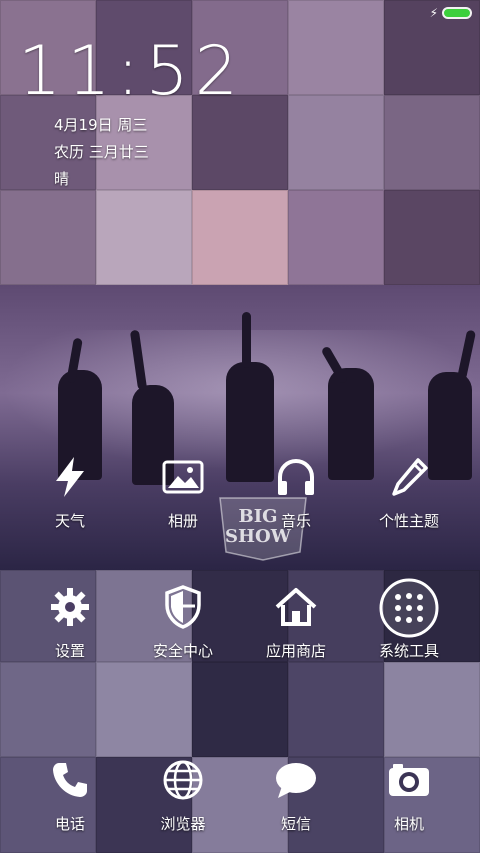 The image size is (480, 853). I want to click on lockscreen-clock: 11:52, so click(131, 71).